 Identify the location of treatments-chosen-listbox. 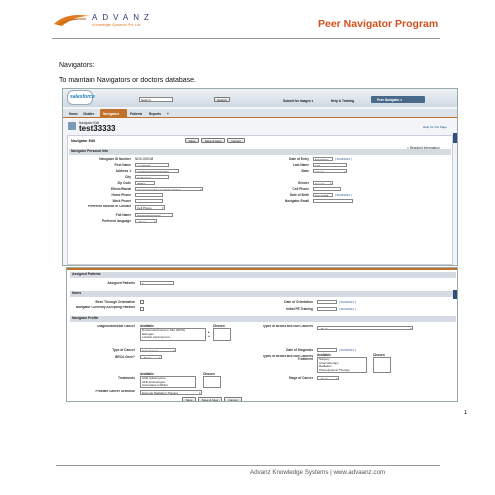
(212, 382).